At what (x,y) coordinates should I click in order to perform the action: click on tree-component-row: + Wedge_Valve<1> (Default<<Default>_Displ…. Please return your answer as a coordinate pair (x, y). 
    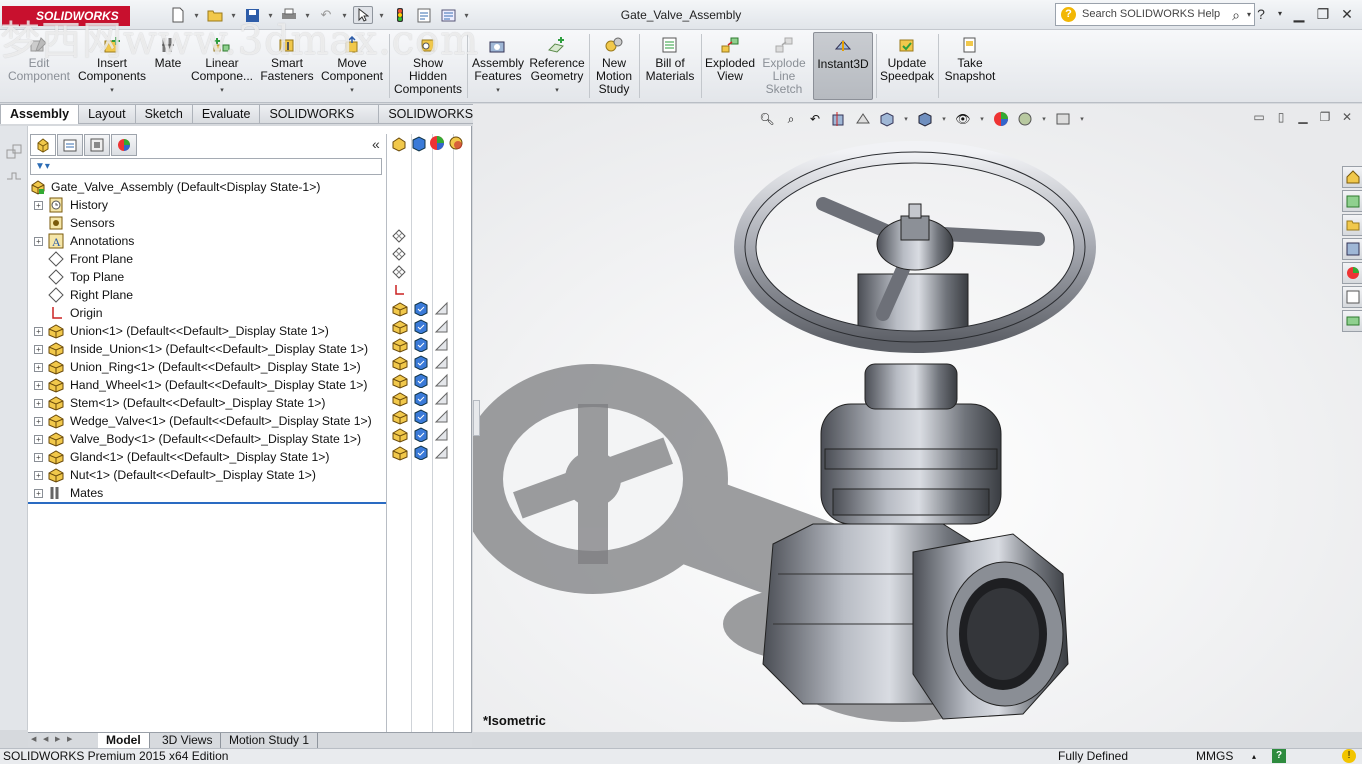
    Looking at the image, I should click on (207, 421).